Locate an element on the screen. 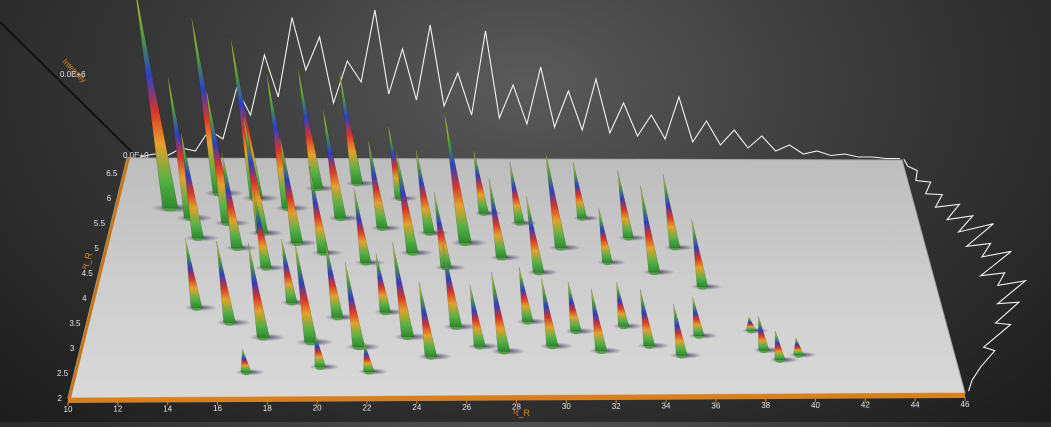  y-tick-label: 4 is located at coordinates (84, 298).